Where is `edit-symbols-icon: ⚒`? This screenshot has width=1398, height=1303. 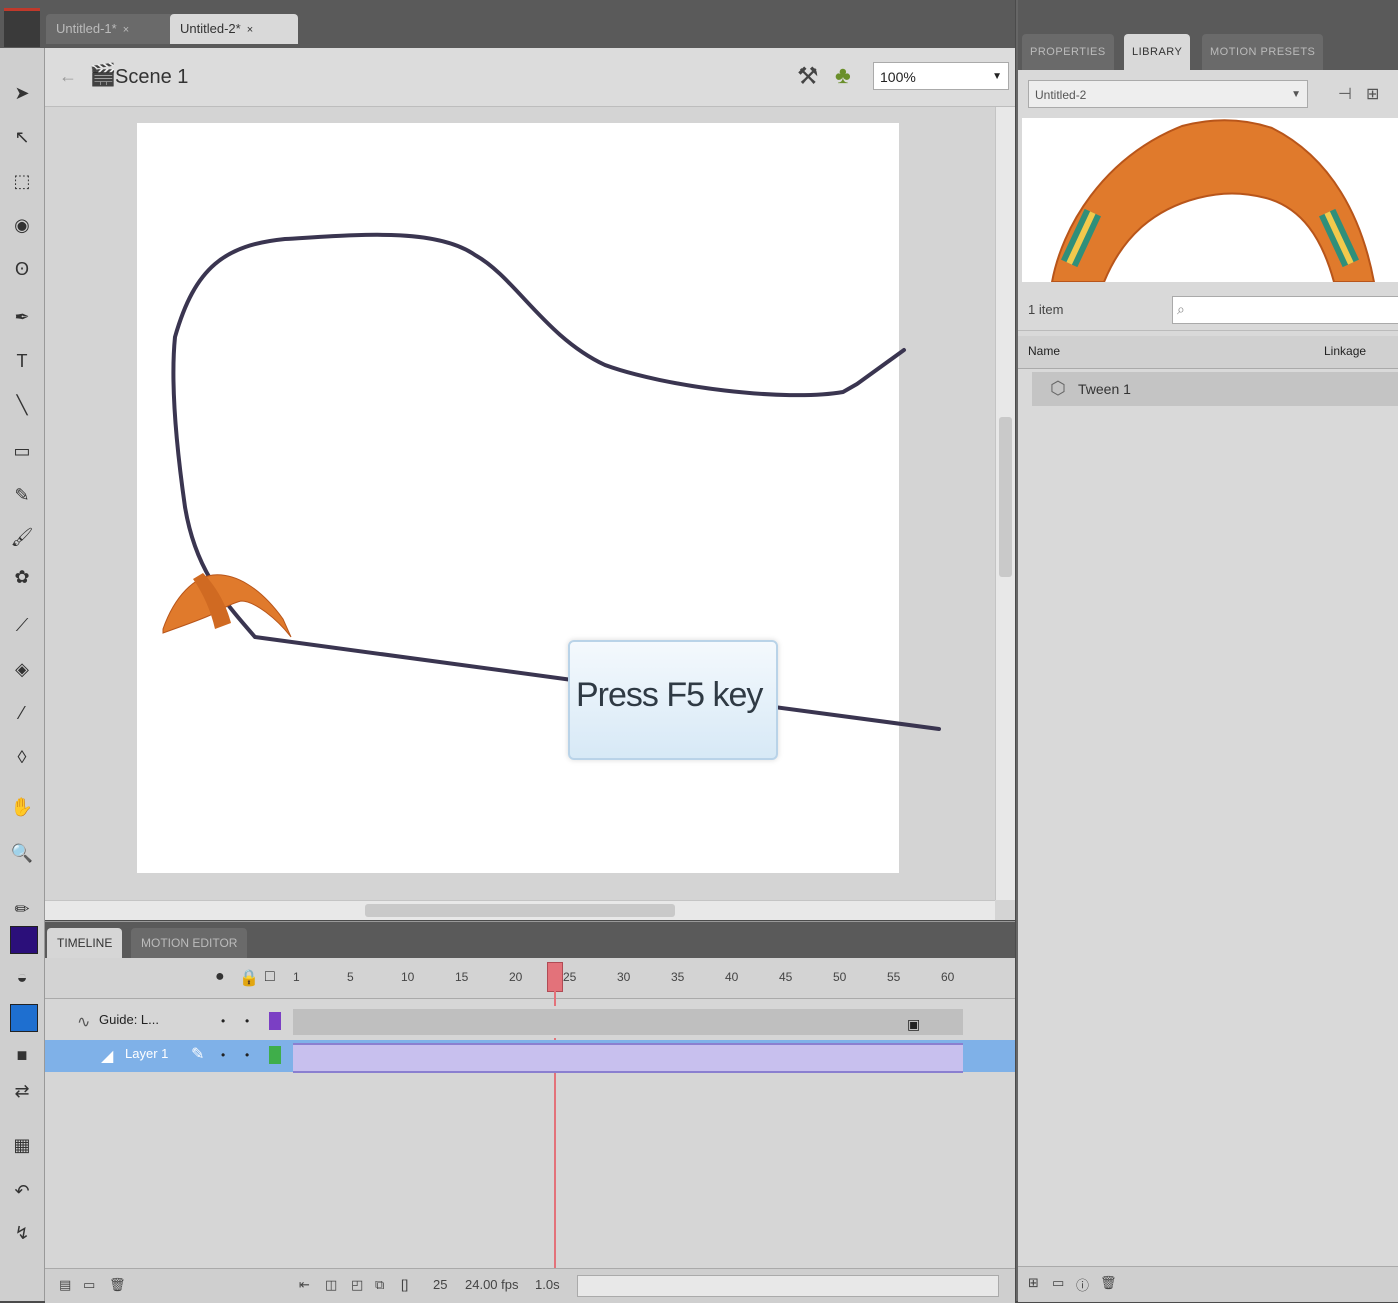 edit-symbols-icon: ⚒ is located at coordinates (808, 76).